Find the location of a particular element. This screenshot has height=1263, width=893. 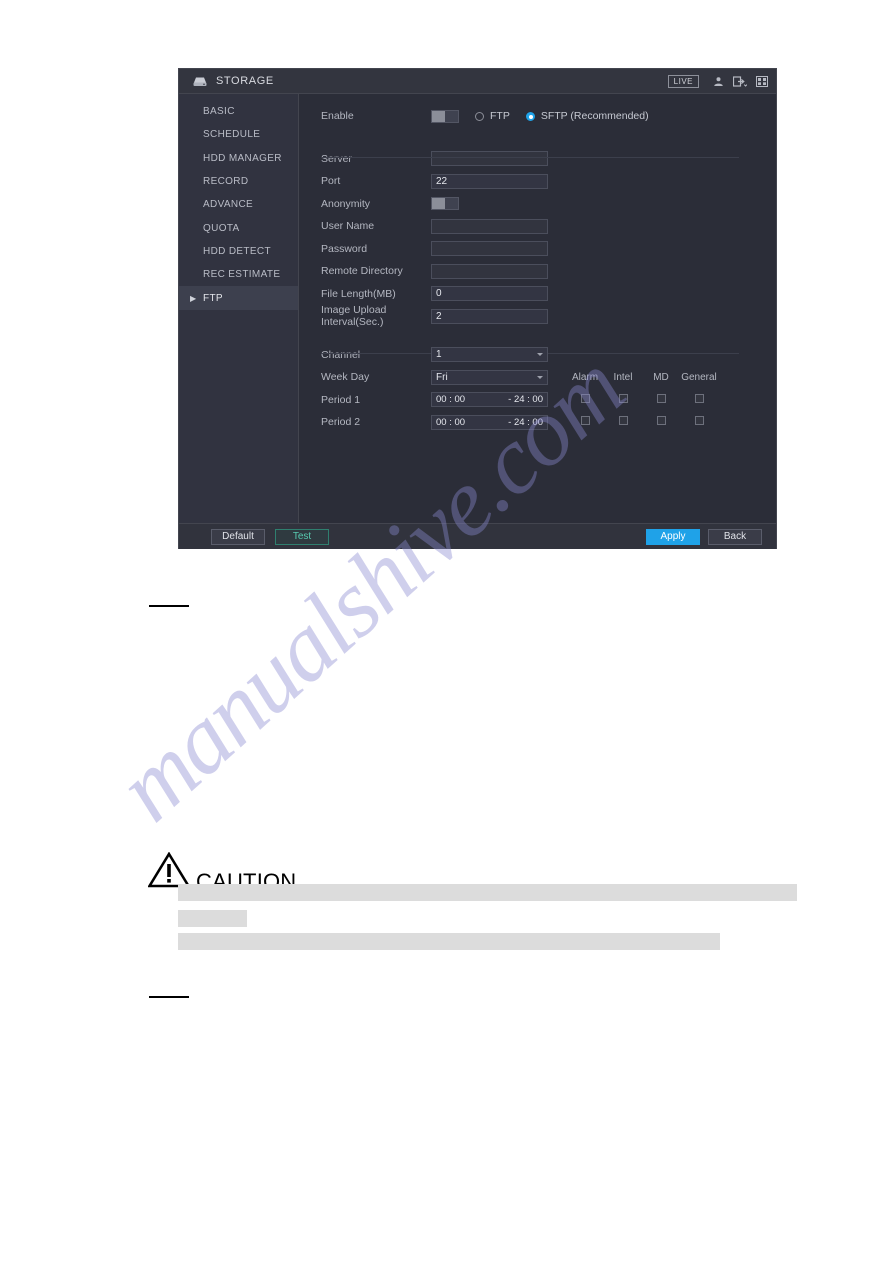

sidebar-item-label: SCHEDULE is located at coordinates (232, 135).